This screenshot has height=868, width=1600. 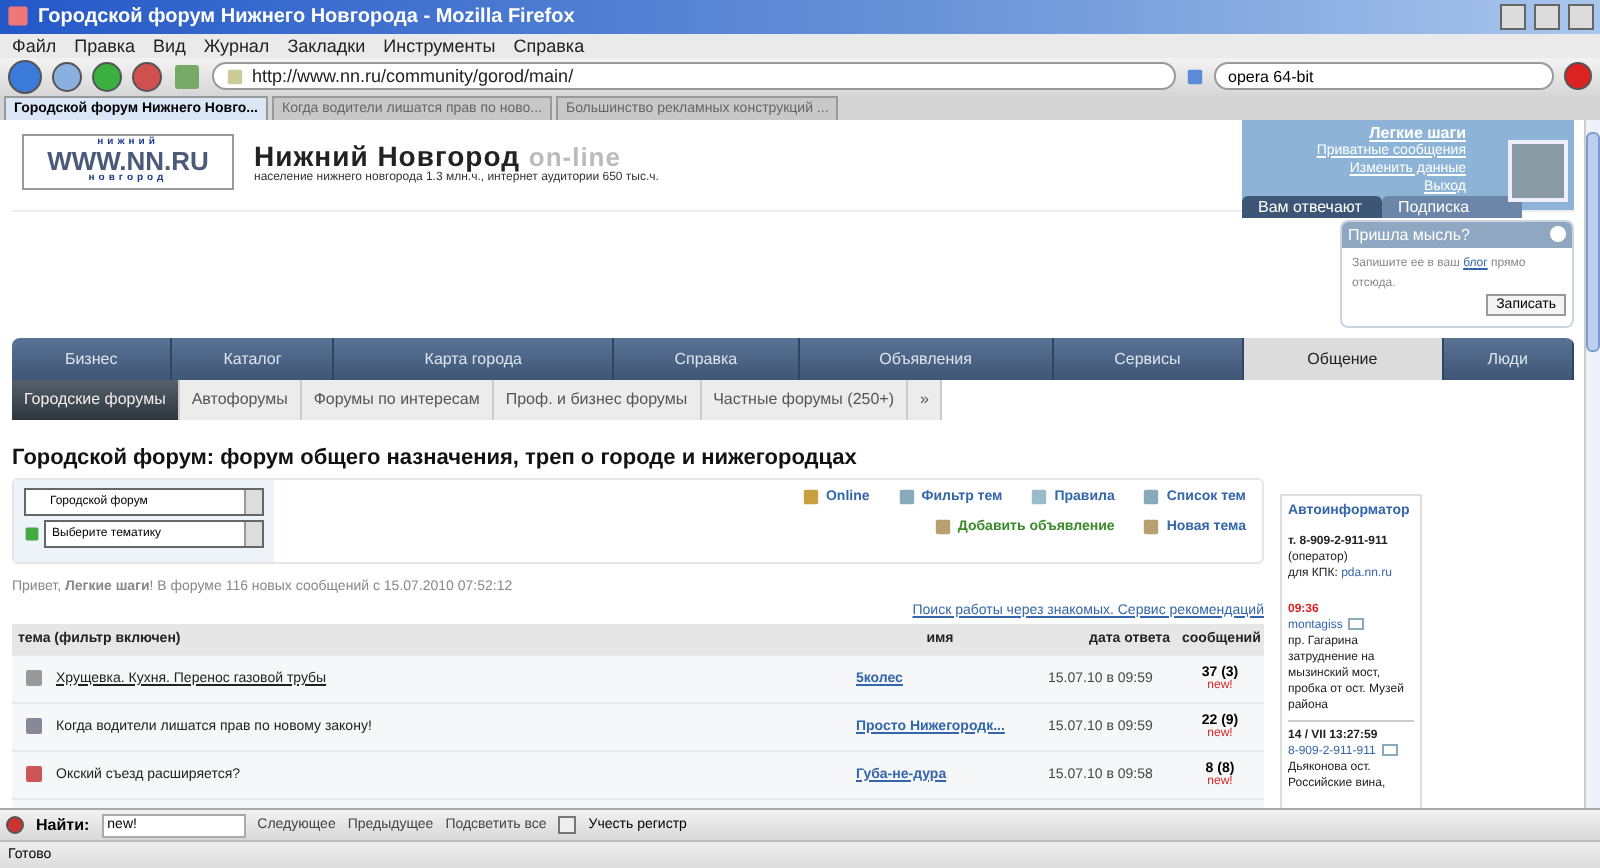 What do you see at coordinates (63, 825) in the screenshot?
I see `find-label: Найти:` at bounding box center [63, 825].